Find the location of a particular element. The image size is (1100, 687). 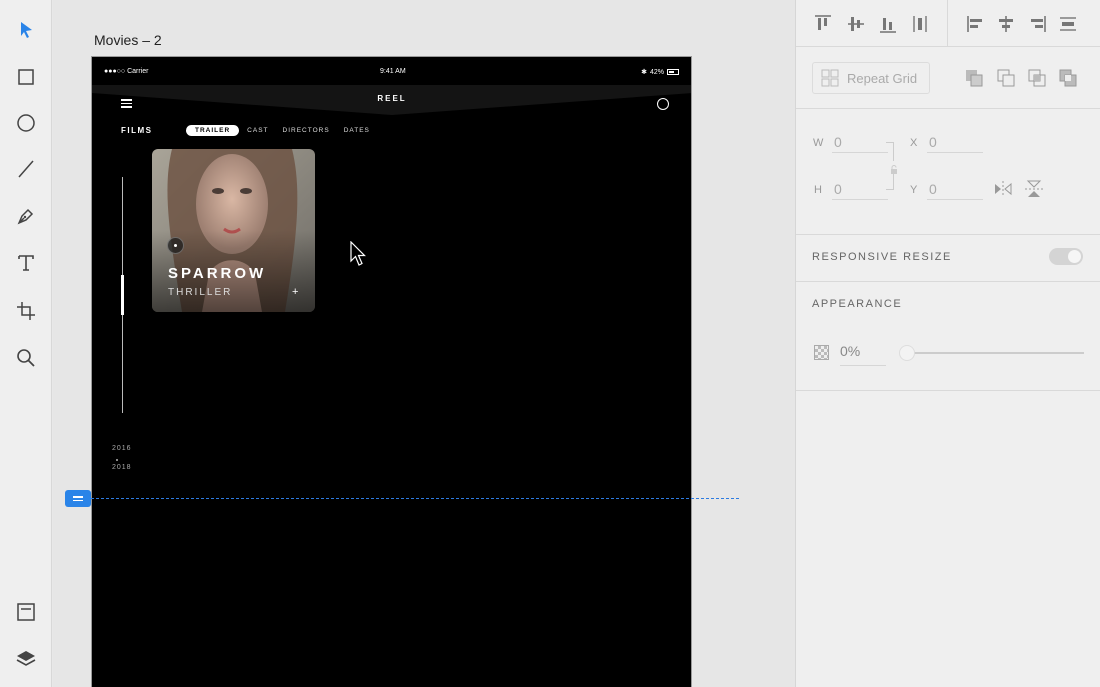

rectangle-tool-icon is located at coordinates (26, 77).